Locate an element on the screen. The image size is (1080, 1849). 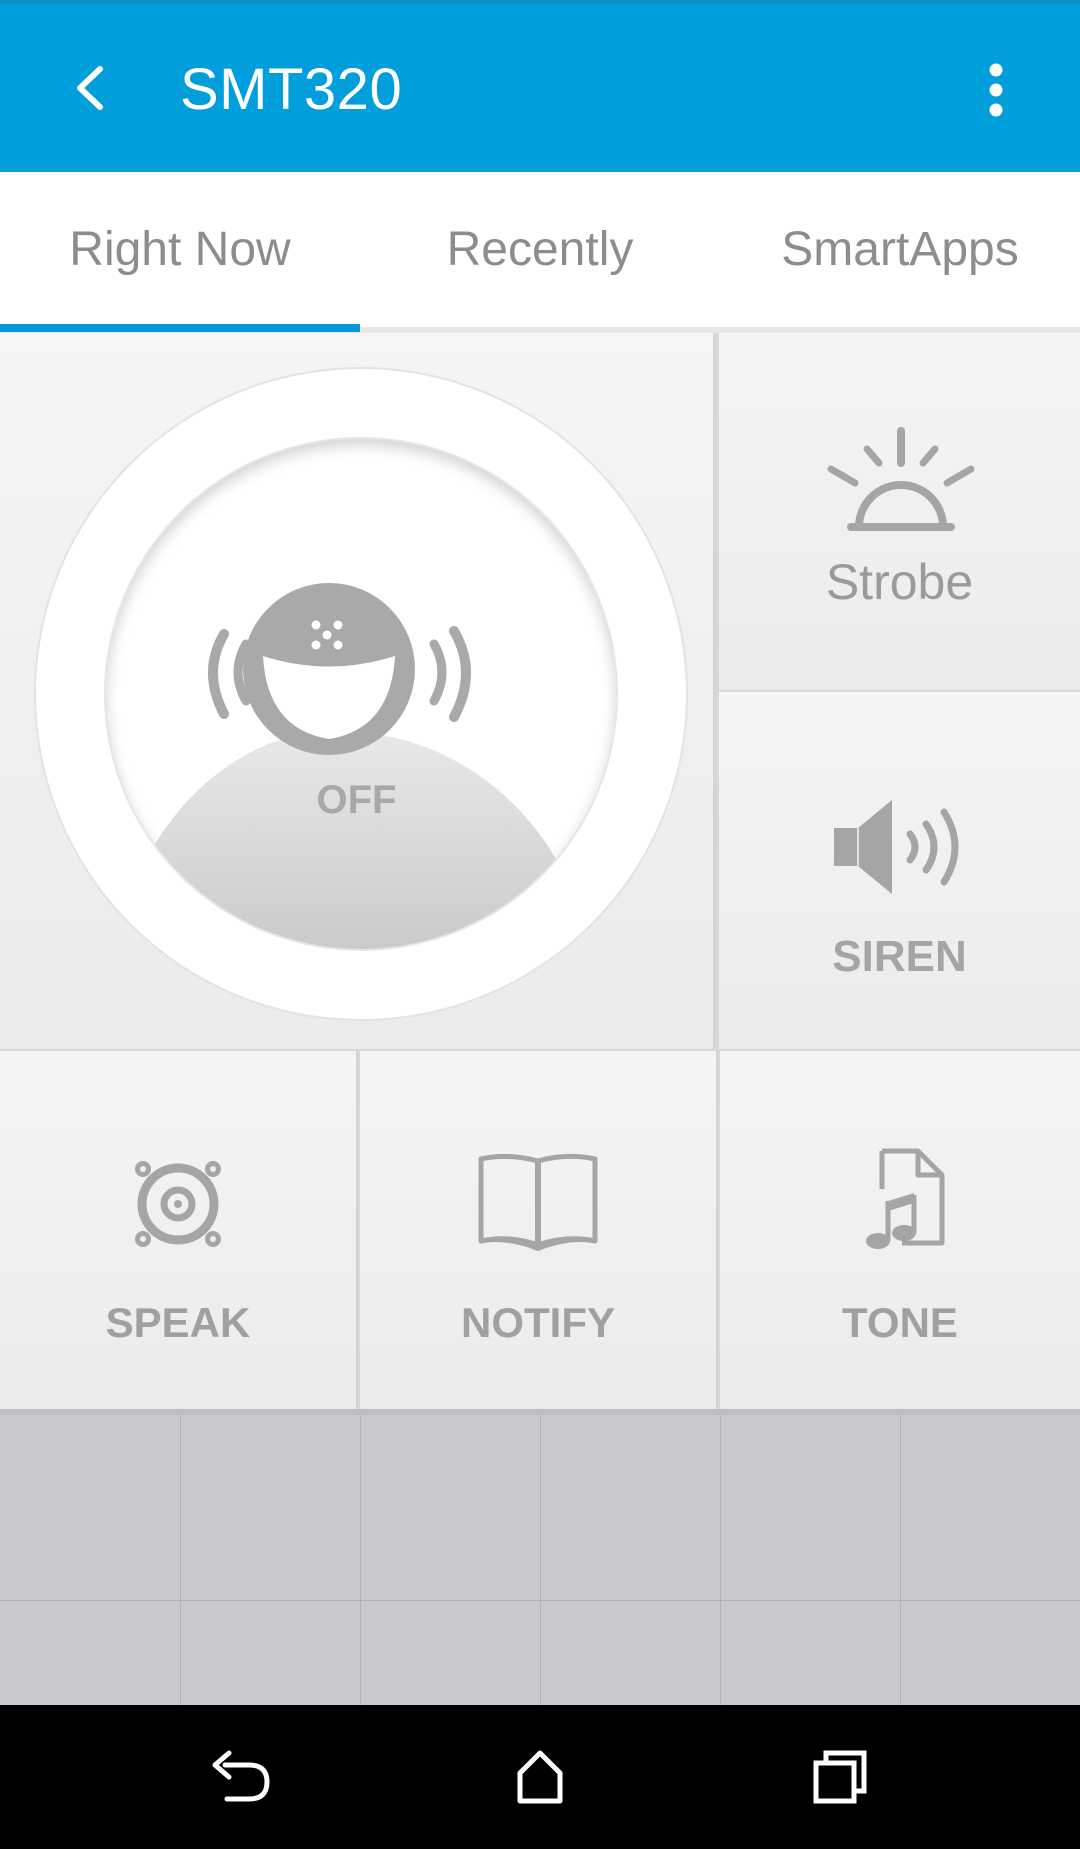
active-tab-indicator is located at coordinates (180, 328).